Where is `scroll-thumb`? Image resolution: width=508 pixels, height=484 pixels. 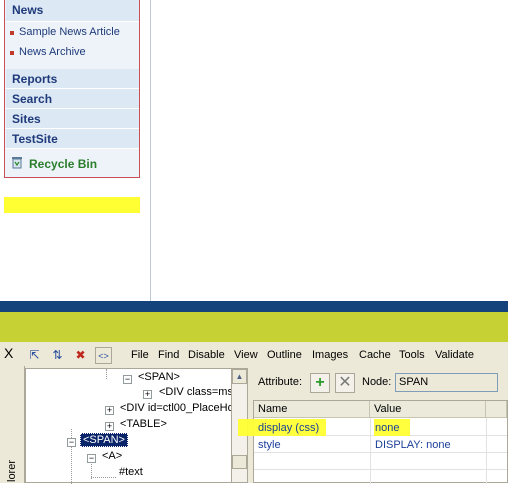
scroll-thumb is located at coordinates (239, 462).